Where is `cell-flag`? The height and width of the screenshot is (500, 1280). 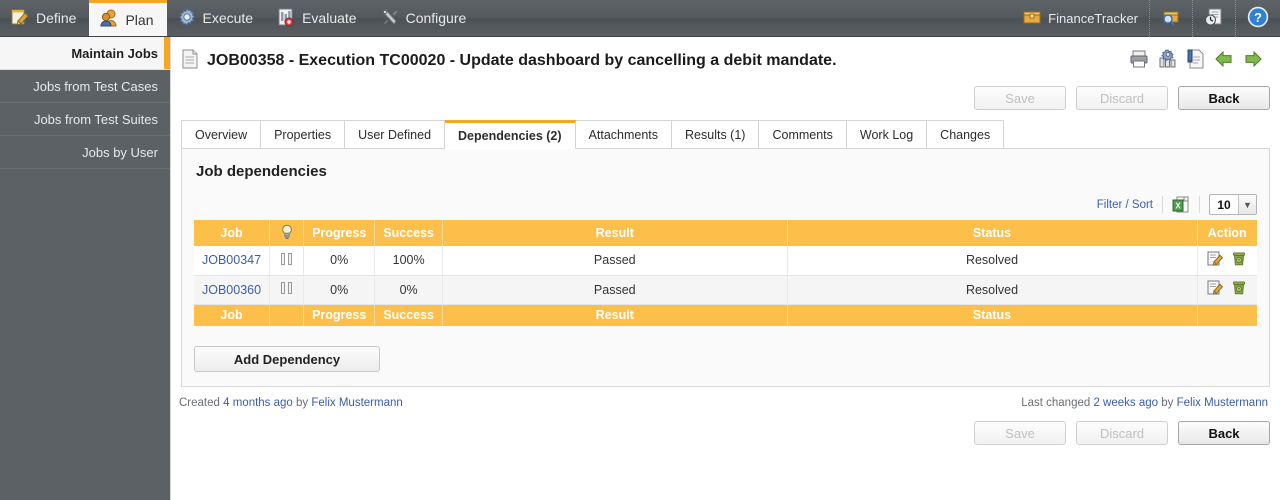 cell-flag is located at coordinates (287, 261).